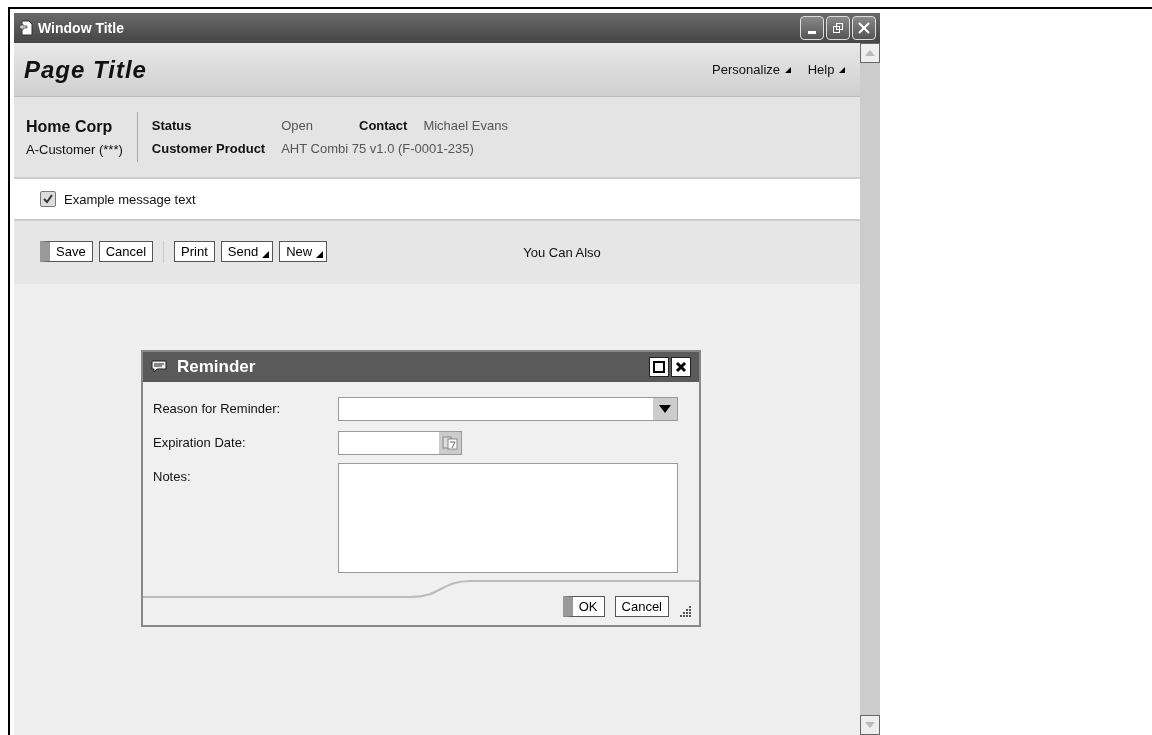  What do you see at coordinates (26, 28) in the screenshot?
I see `document-icon` at bounding box center [26, 28].